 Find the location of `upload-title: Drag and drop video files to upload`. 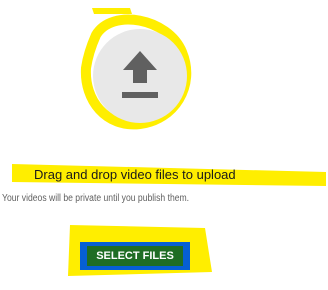

upload-title: Drag and drop video files to upload is located at coordinates (135, 174).